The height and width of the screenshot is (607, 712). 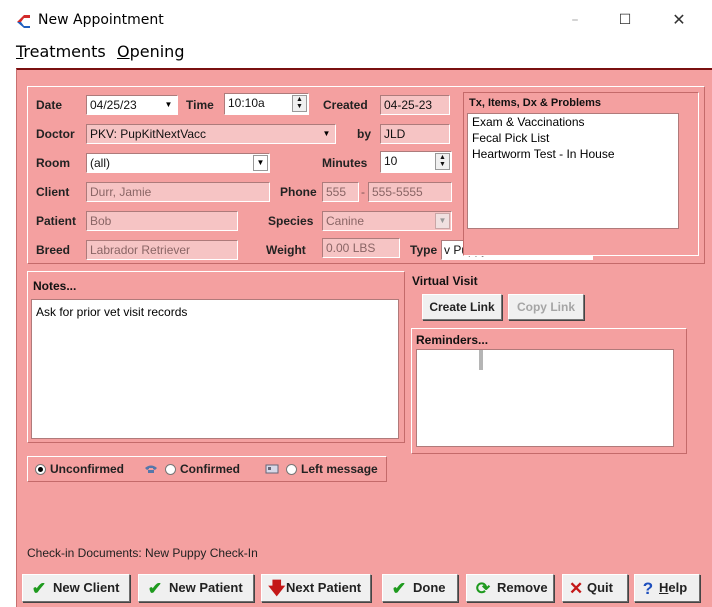 What do you see at coordinates (387, 221) in the screenshot?
I see `species-select: Canine ▼` at bounding box center [387, 221].